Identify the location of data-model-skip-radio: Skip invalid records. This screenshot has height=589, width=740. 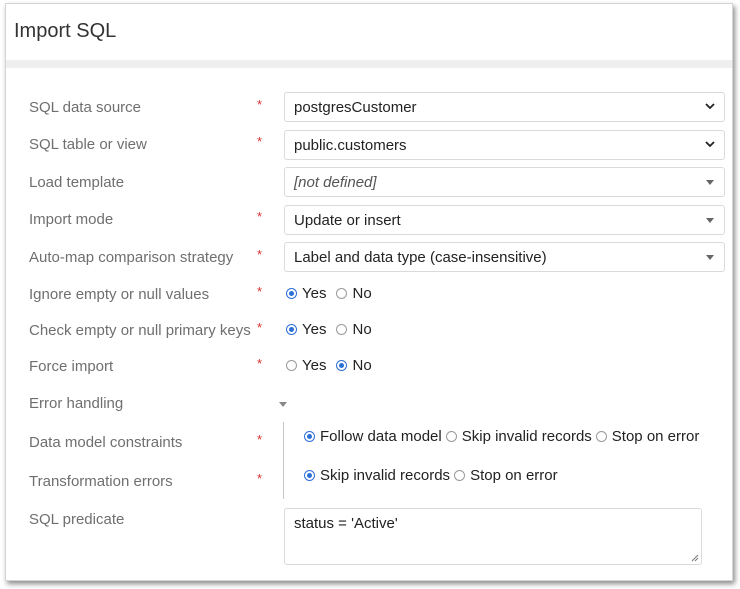
(518, 436).